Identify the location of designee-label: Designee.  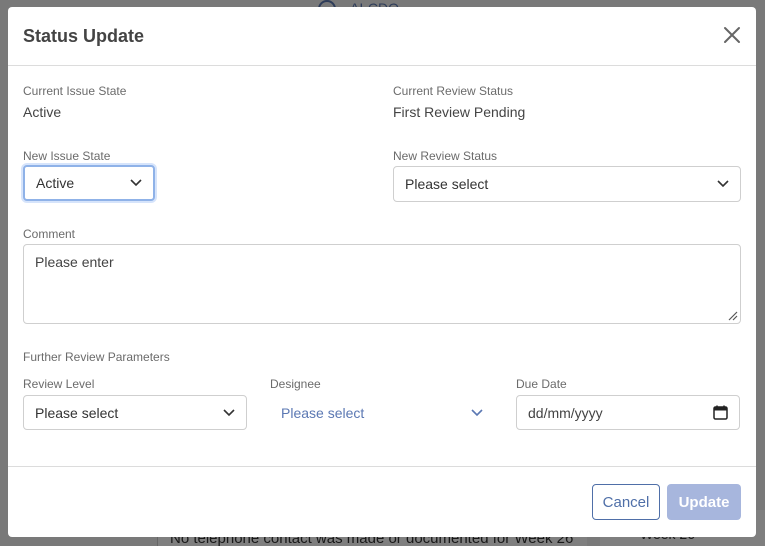
(295, 384).